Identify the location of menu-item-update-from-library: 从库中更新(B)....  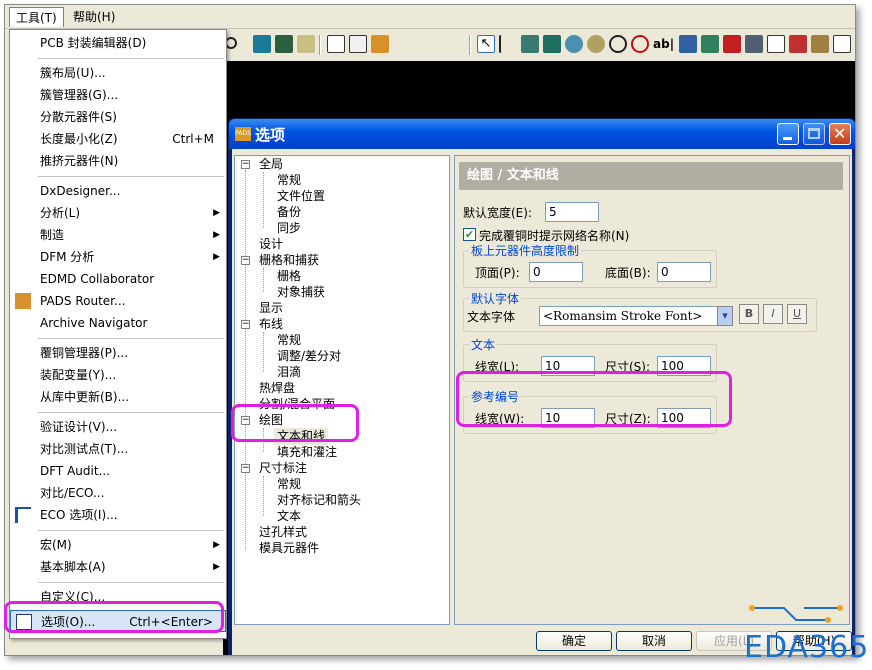
(118, 397).